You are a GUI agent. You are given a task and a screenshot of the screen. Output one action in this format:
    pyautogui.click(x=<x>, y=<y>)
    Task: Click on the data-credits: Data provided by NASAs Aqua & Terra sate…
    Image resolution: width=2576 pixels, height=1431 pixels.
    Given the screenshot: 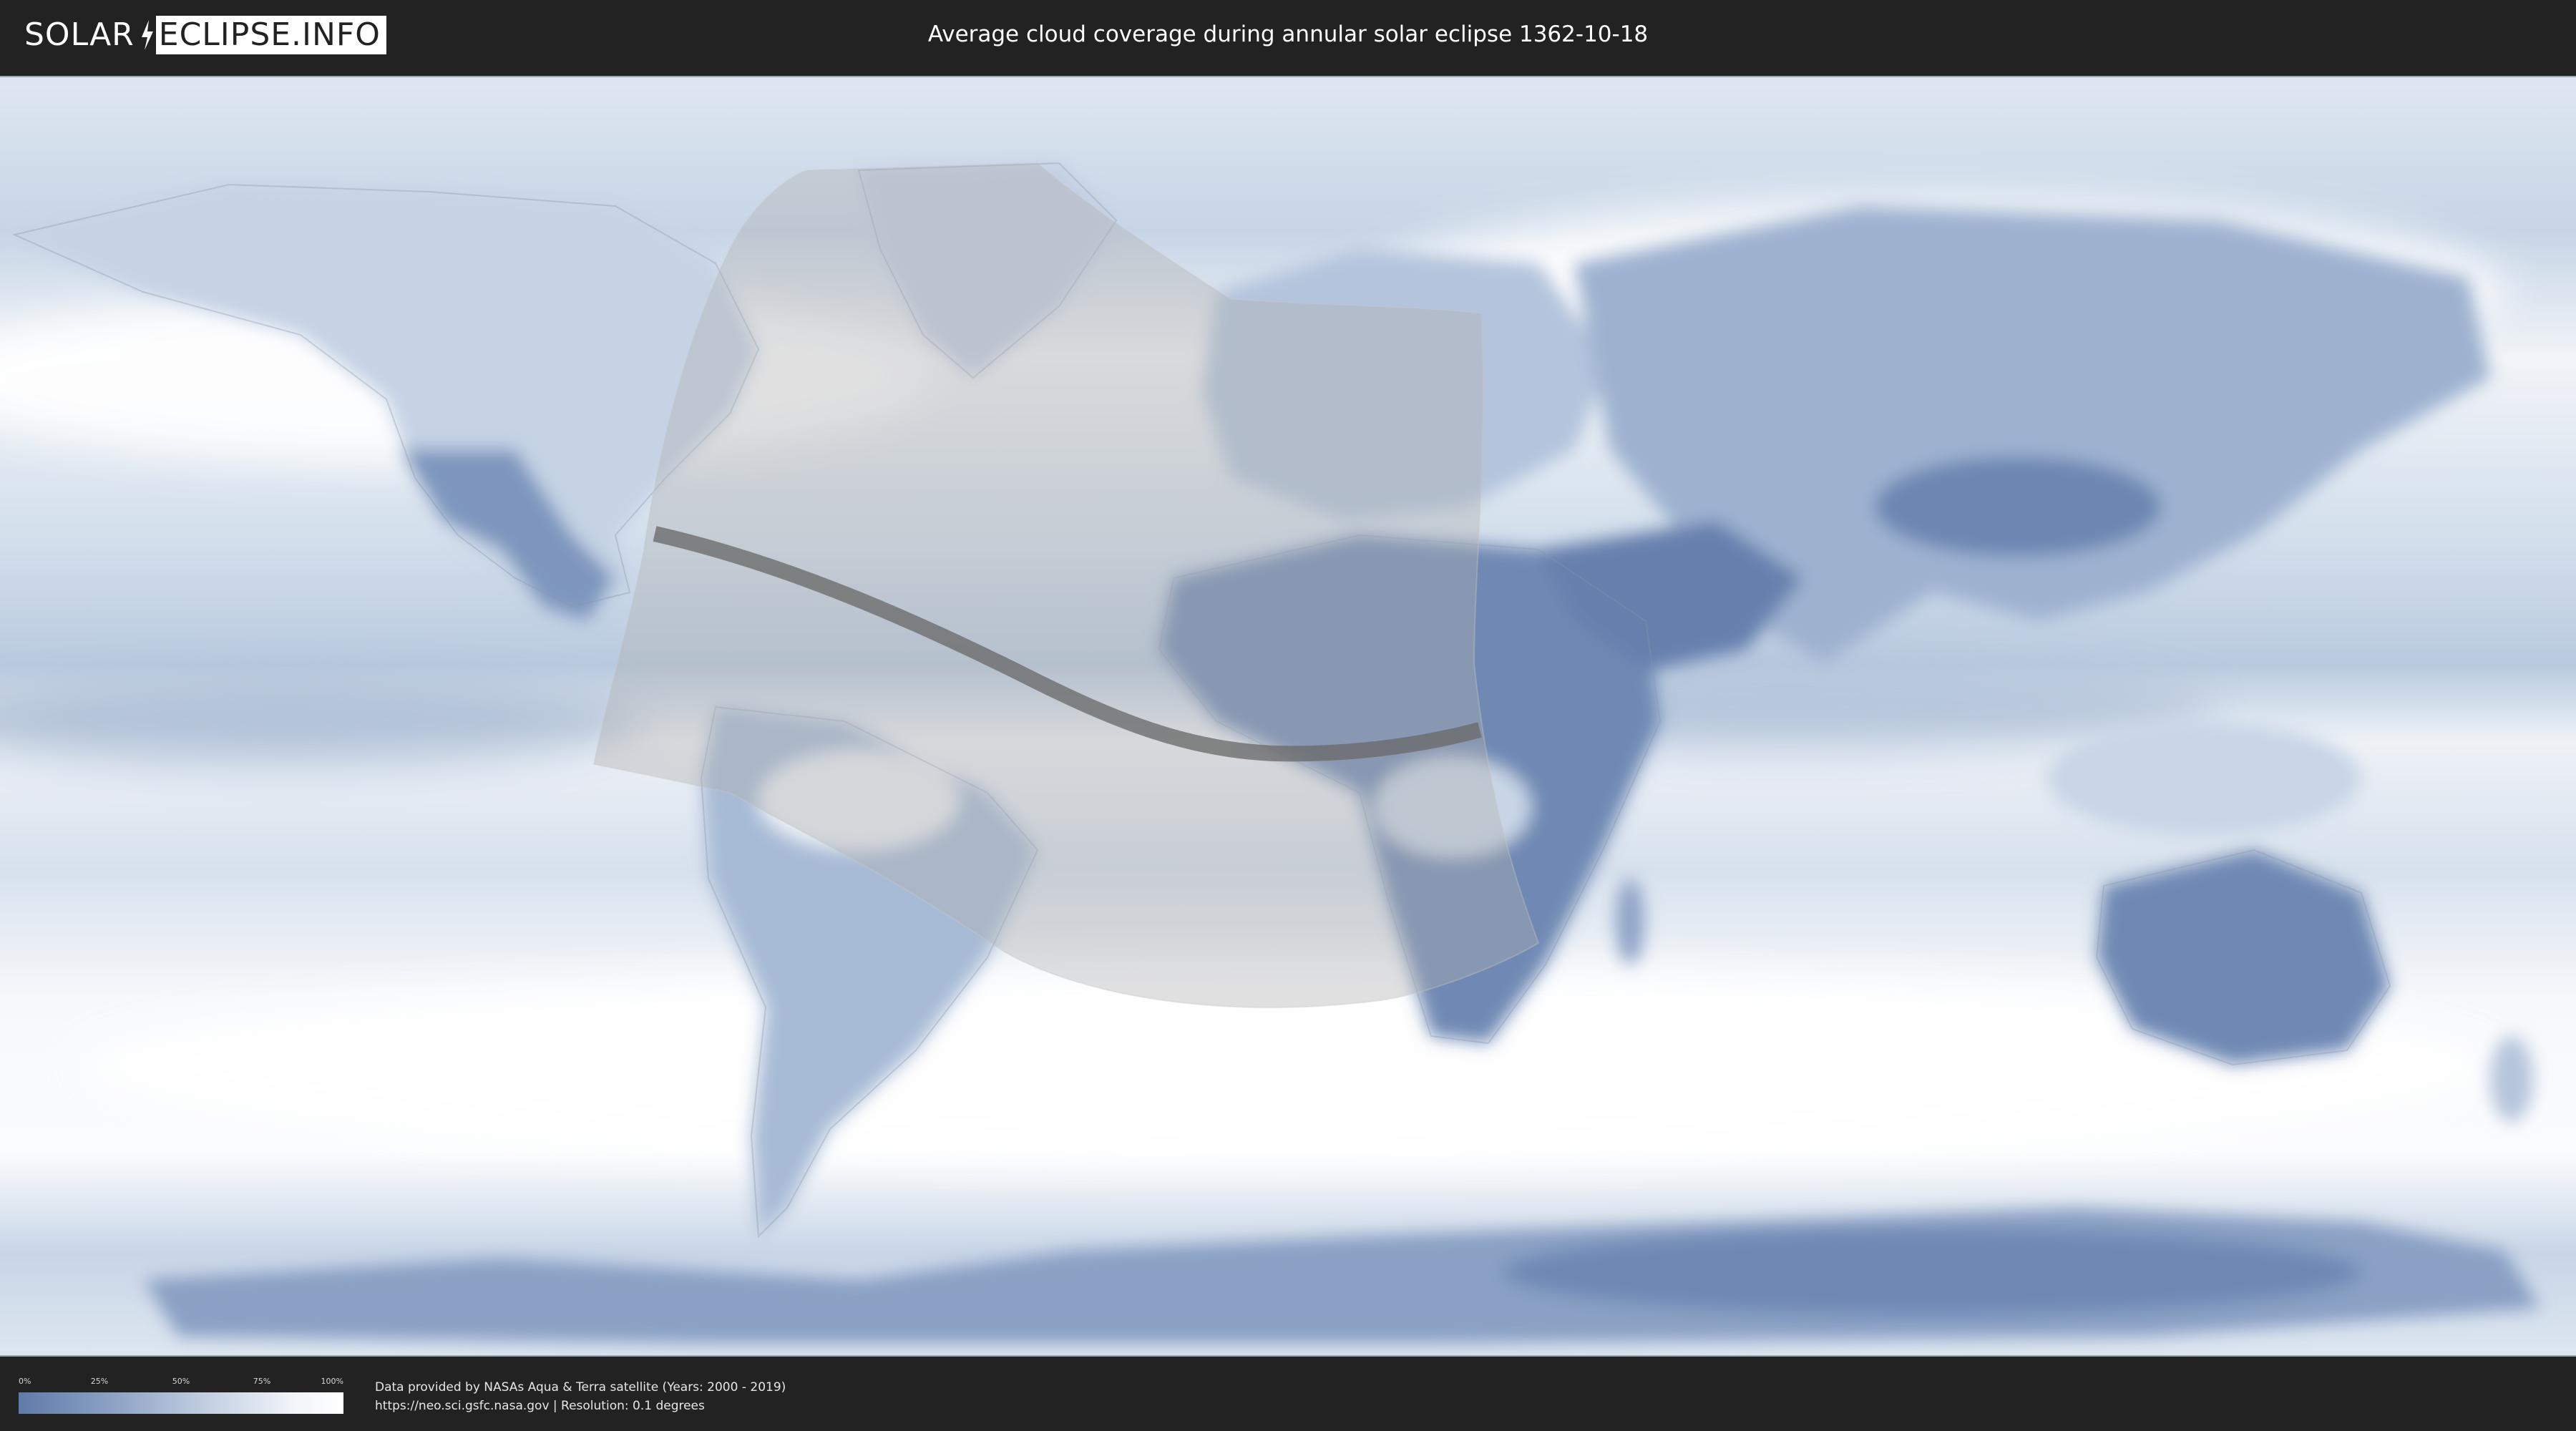 What is the action you would take?
    pyautogui.click(x=580, y=1396)
    